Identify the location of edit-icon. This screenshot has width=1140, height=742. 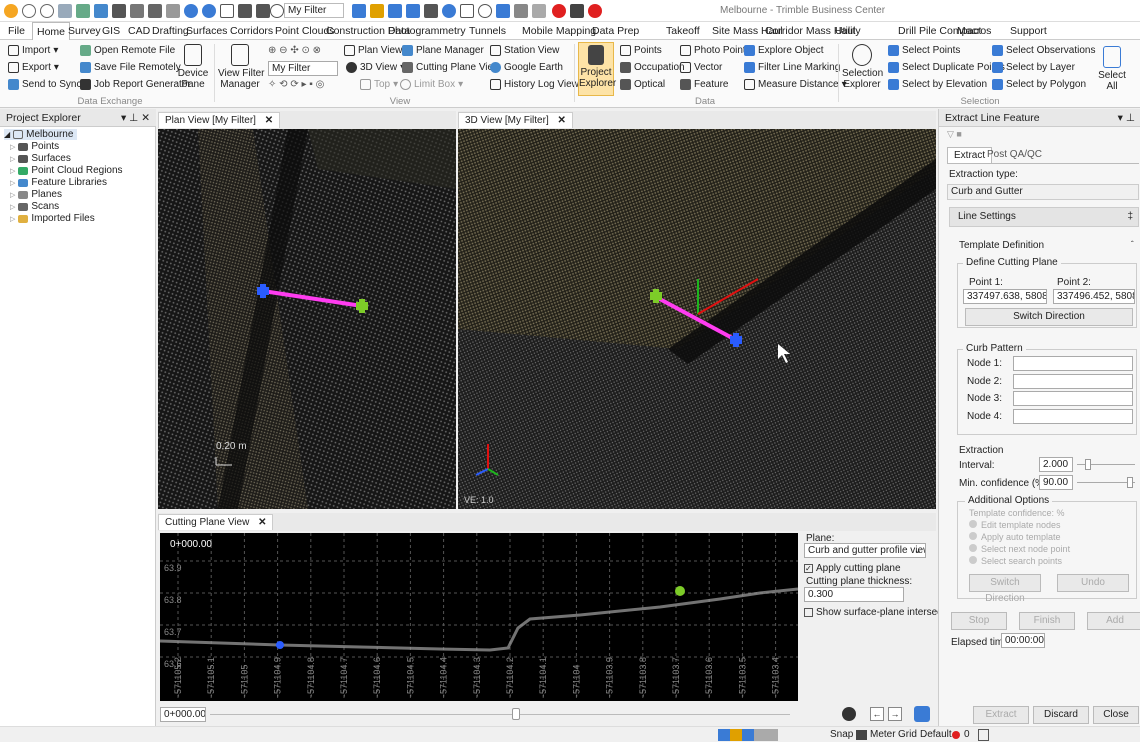
(539, 11).